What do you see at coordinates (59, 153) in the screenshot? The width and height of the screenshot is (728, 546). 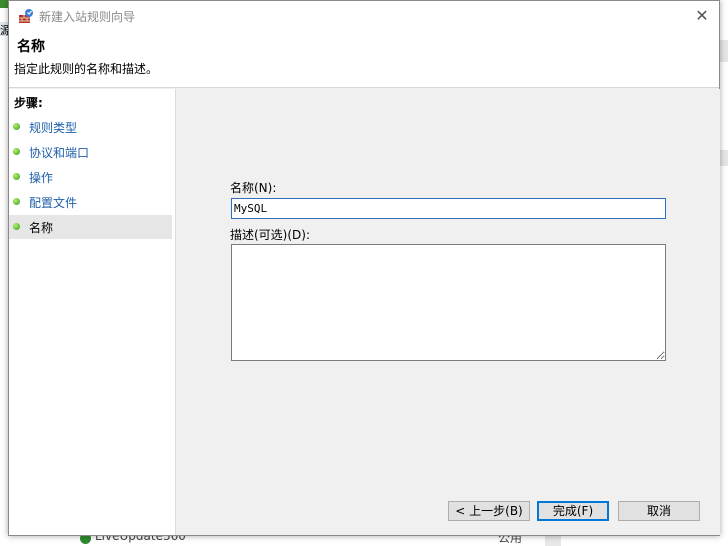 I see `step-label: 协议和端口` at bounding box center [59, 153].